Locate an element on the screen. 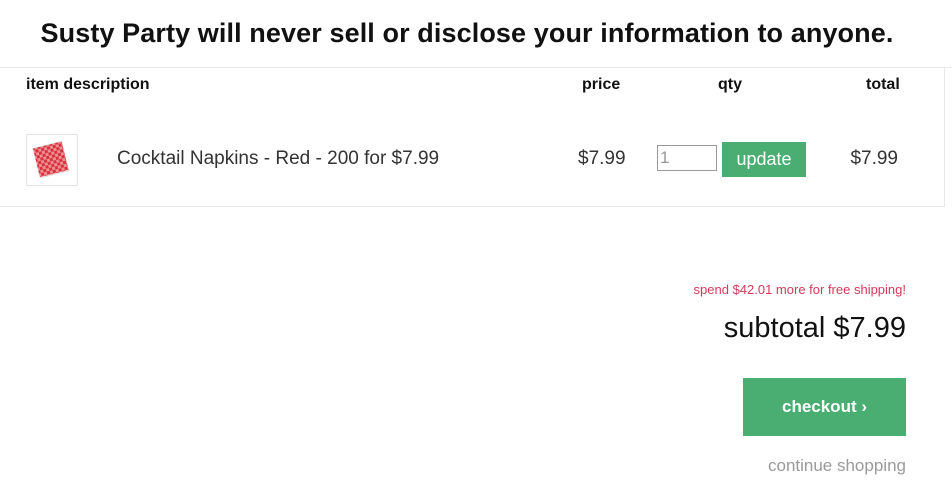 The image size is (952, 493). checkout-button: checkout › is located at coordinates (824, 407).